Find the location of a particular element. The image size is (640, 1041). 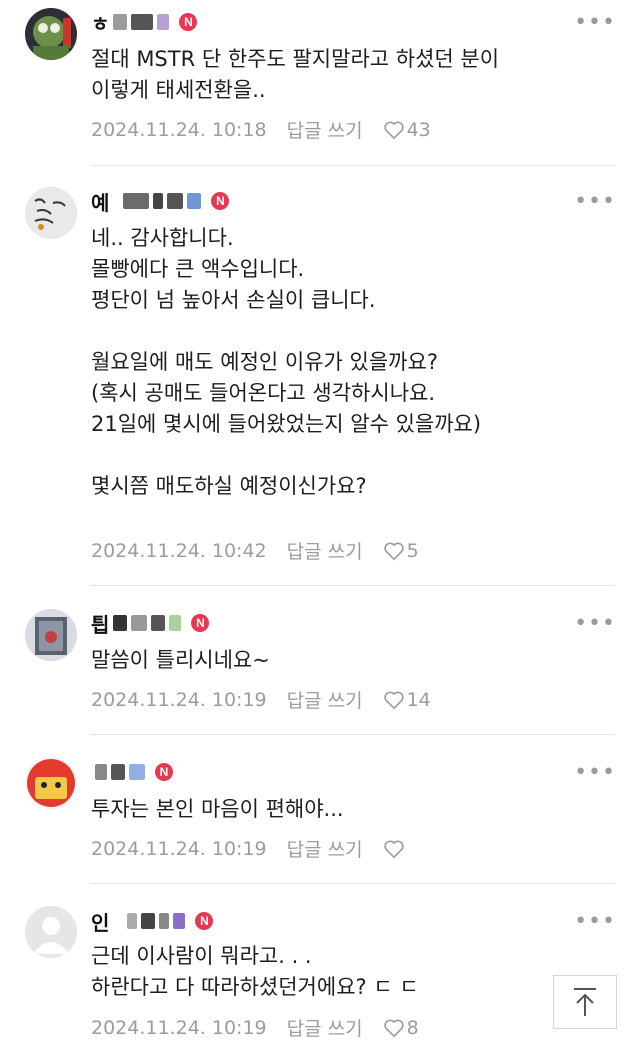

comment-author: 인 is located at coordinates (100, 921).